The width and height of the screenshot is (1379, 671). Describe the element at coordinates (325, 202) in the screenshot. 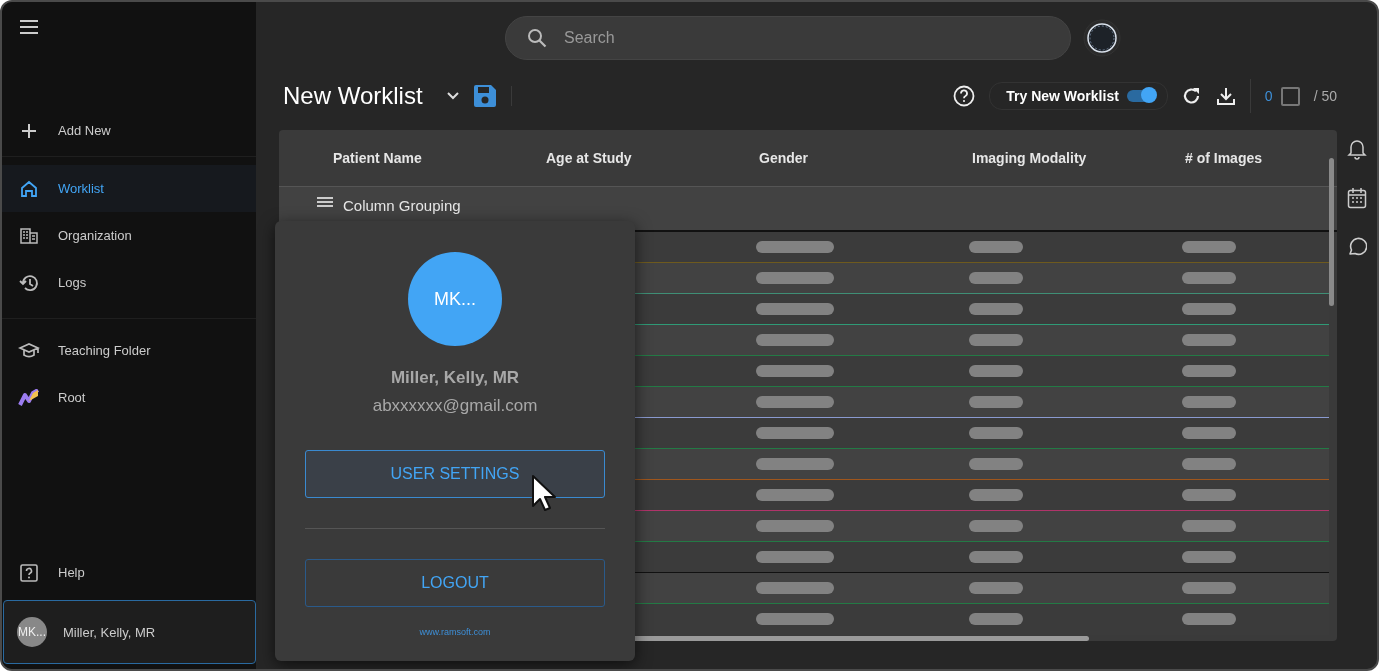

I see `drag-handle-icon` at that location.